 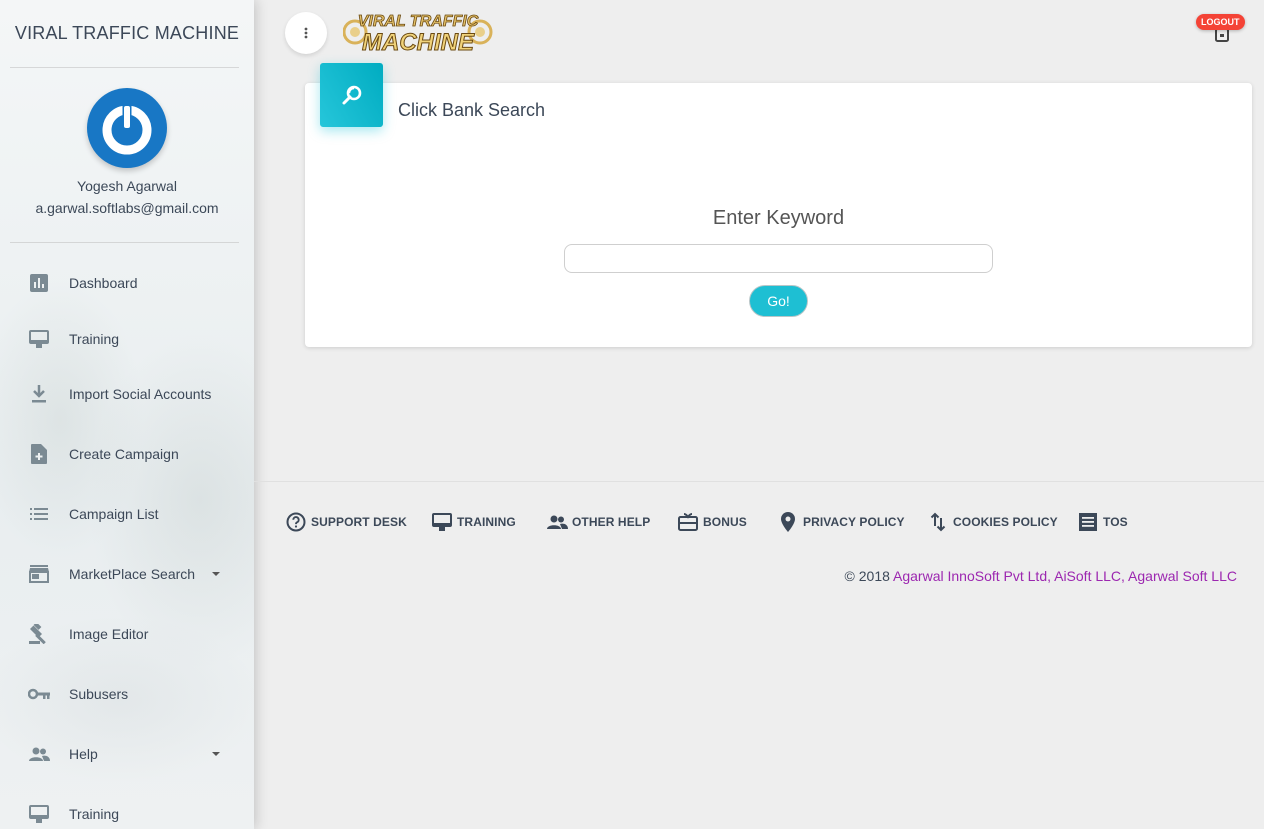 I want to click on keyword-input, so click(x=778, y=258).